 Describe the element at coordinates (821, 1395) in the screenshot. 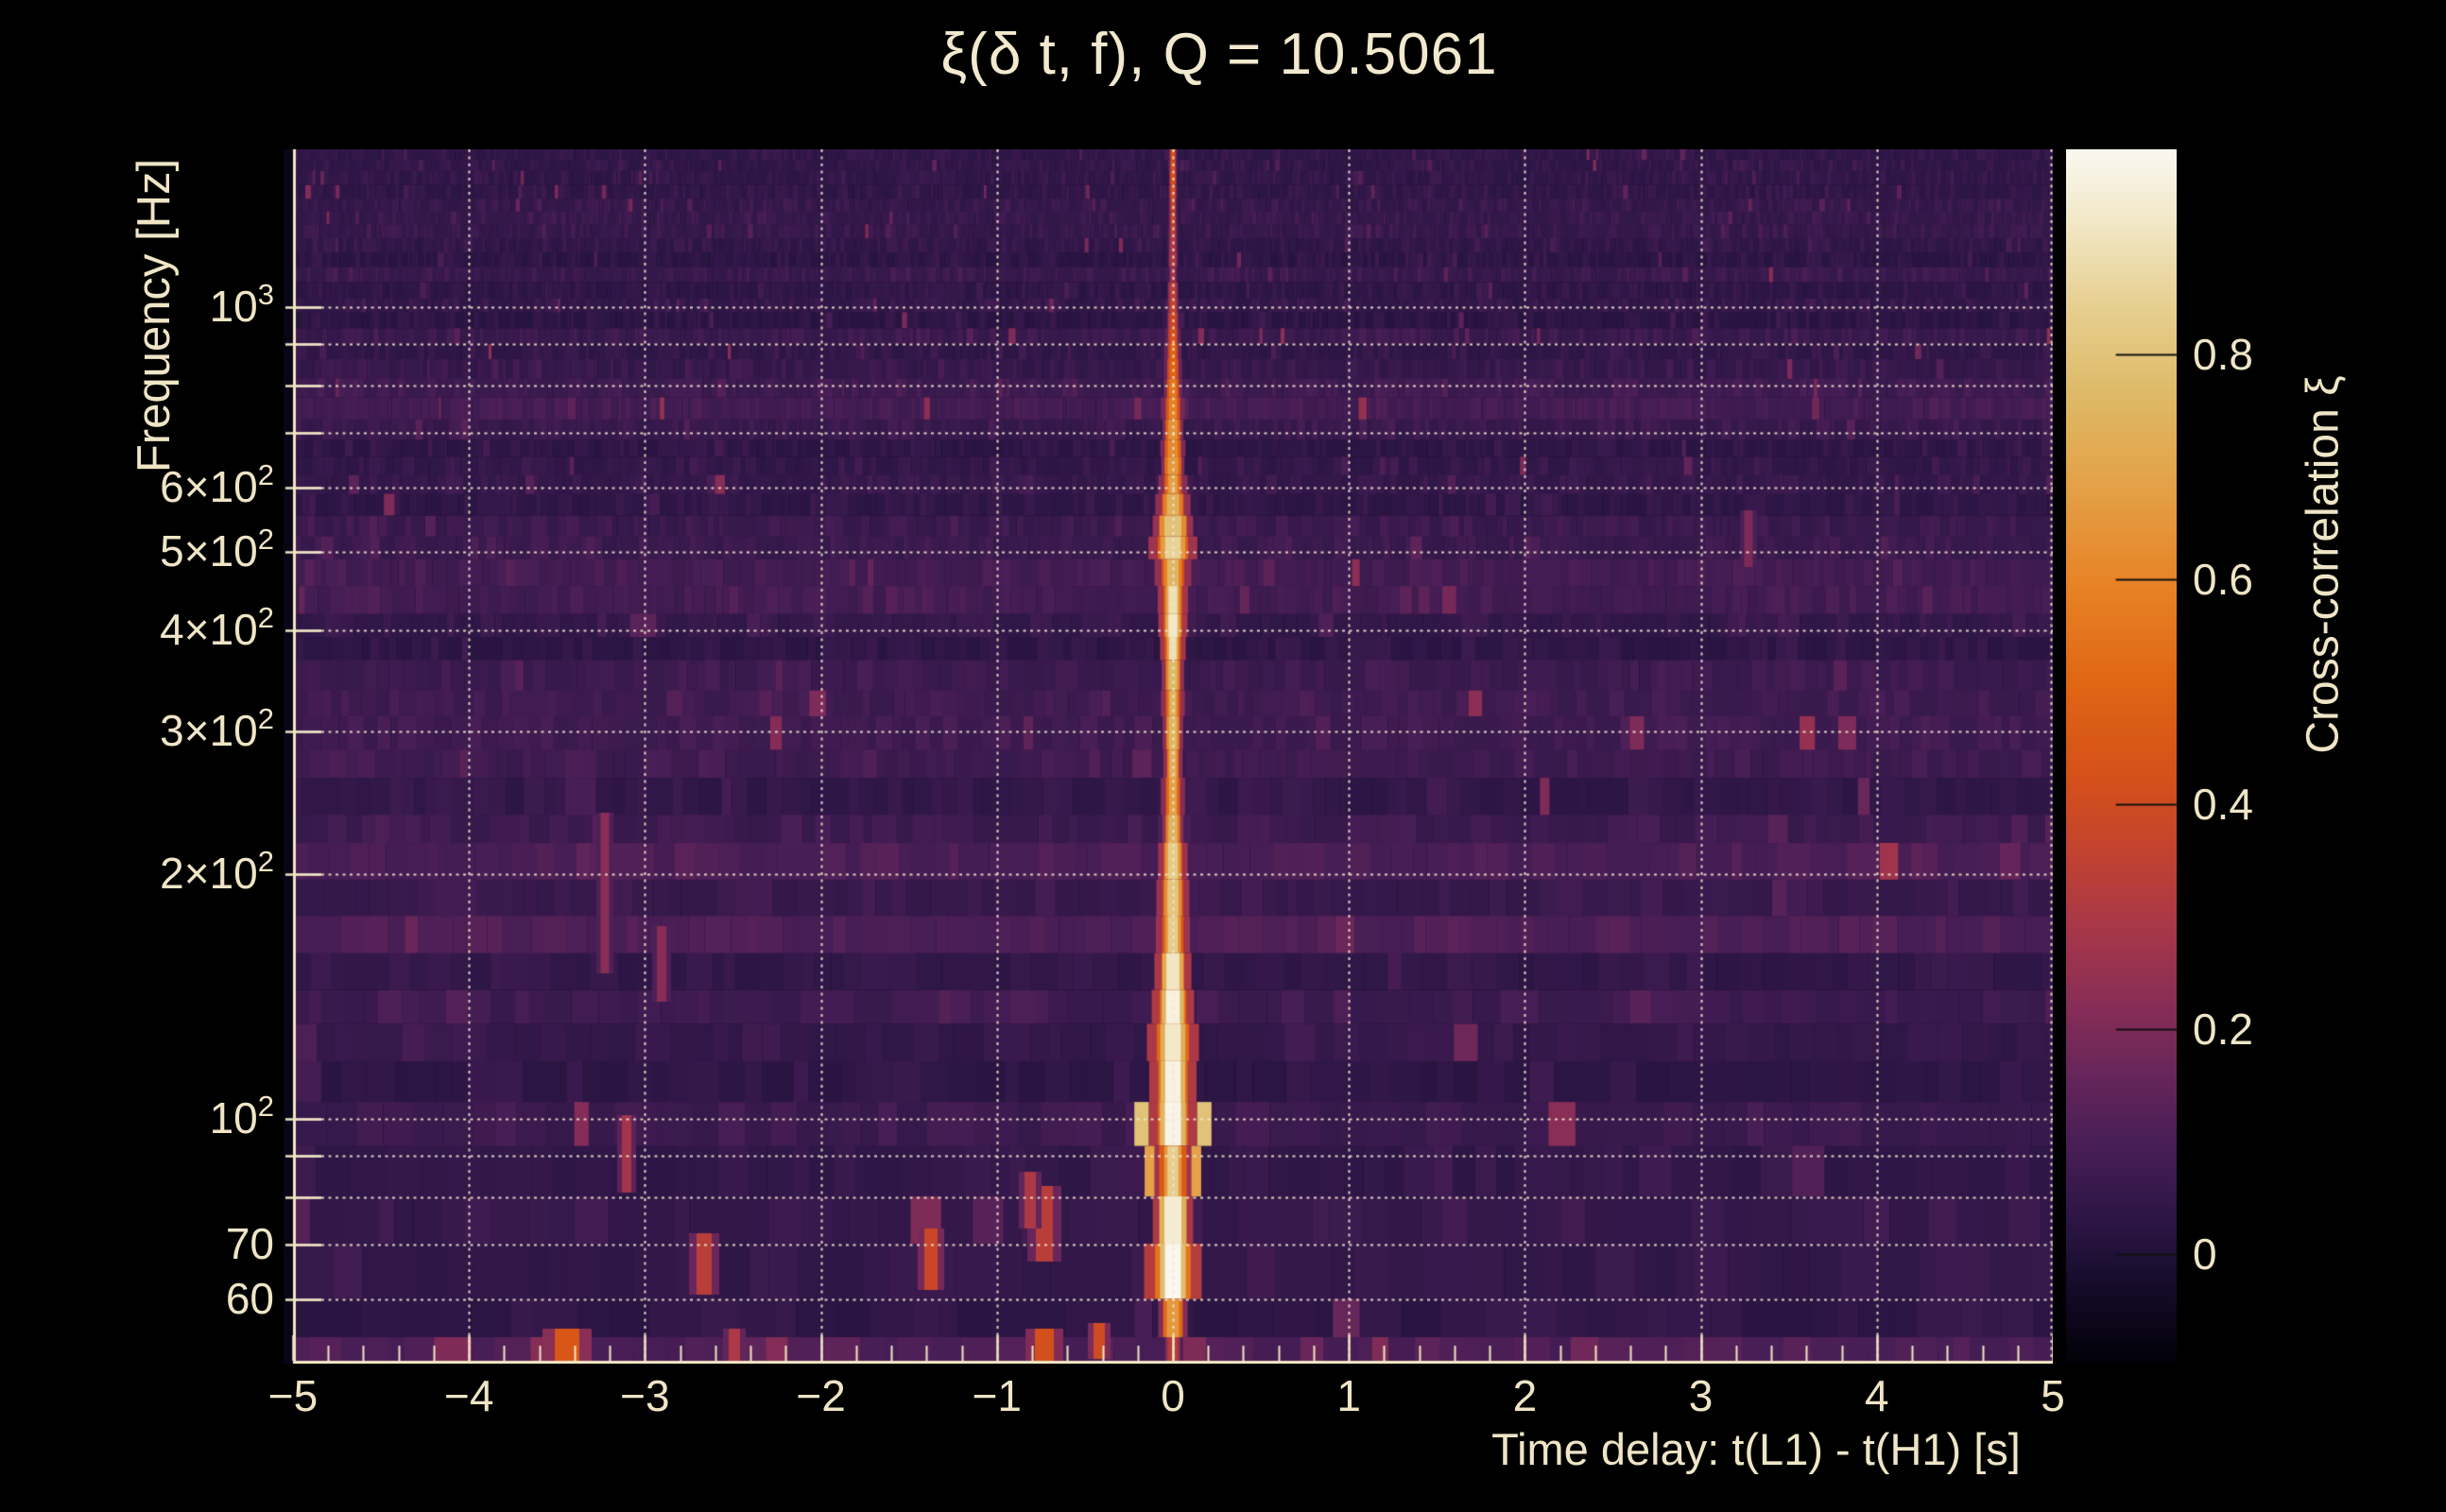

I see `x-tick-label: −2` at that location.